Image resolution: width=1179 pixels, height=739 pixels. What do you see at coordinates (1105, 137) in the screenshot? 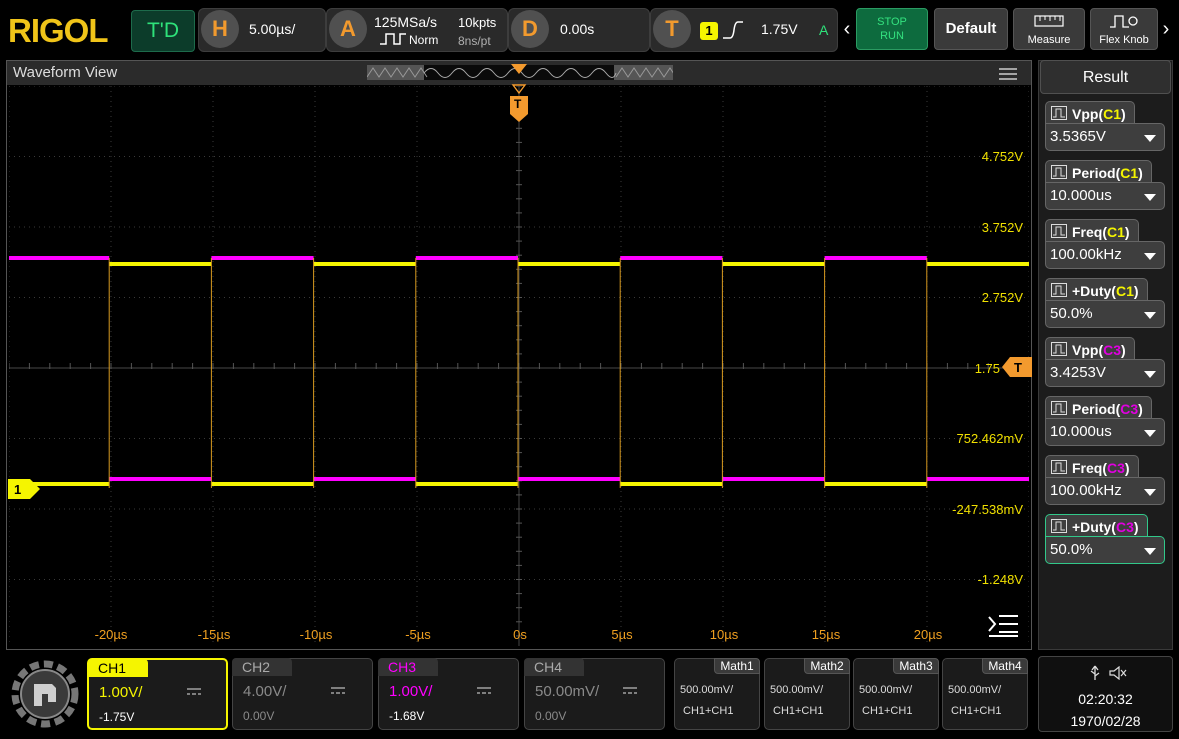
I see `measurement-value-field: 3.5365V` at bounding box center [1105, 137].